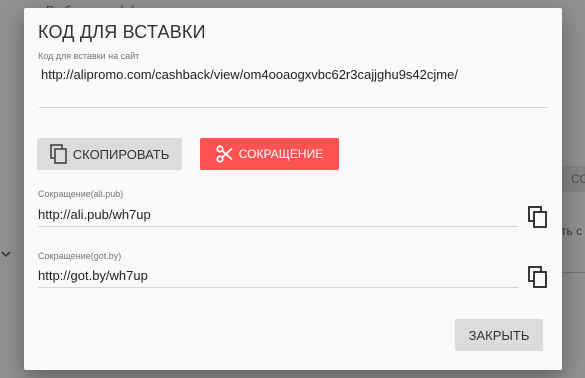 Image resolution: width=585 pixels, height=378 pixels. Describe the element at coordinates (80, 256) in the screenshot. I see `short-link-label: Сокращение(got.by)` at that location.